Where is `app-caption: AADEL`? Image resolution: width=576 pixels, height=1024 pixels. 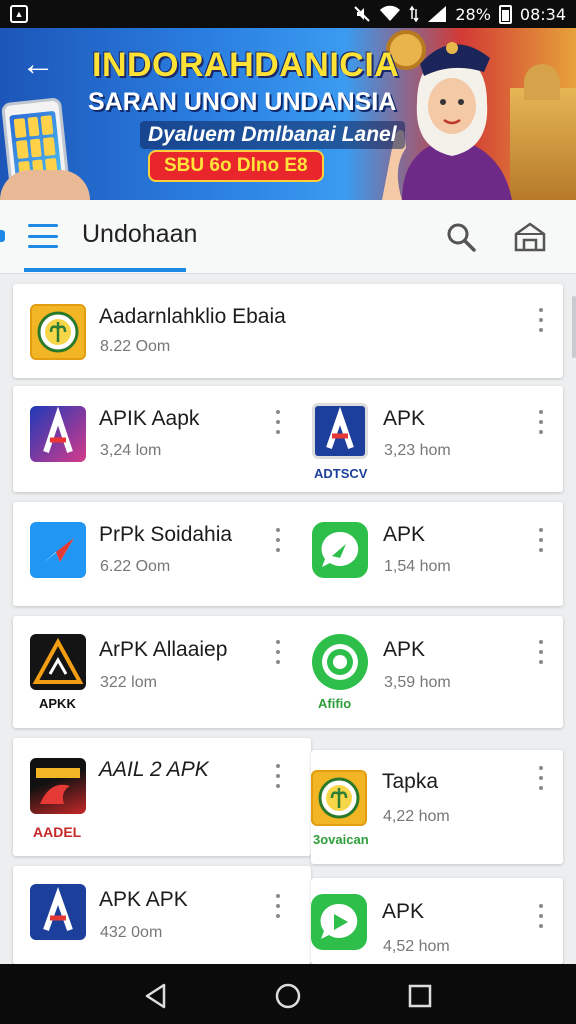
app-caption: AADEL is located at coordinates (57, 832).